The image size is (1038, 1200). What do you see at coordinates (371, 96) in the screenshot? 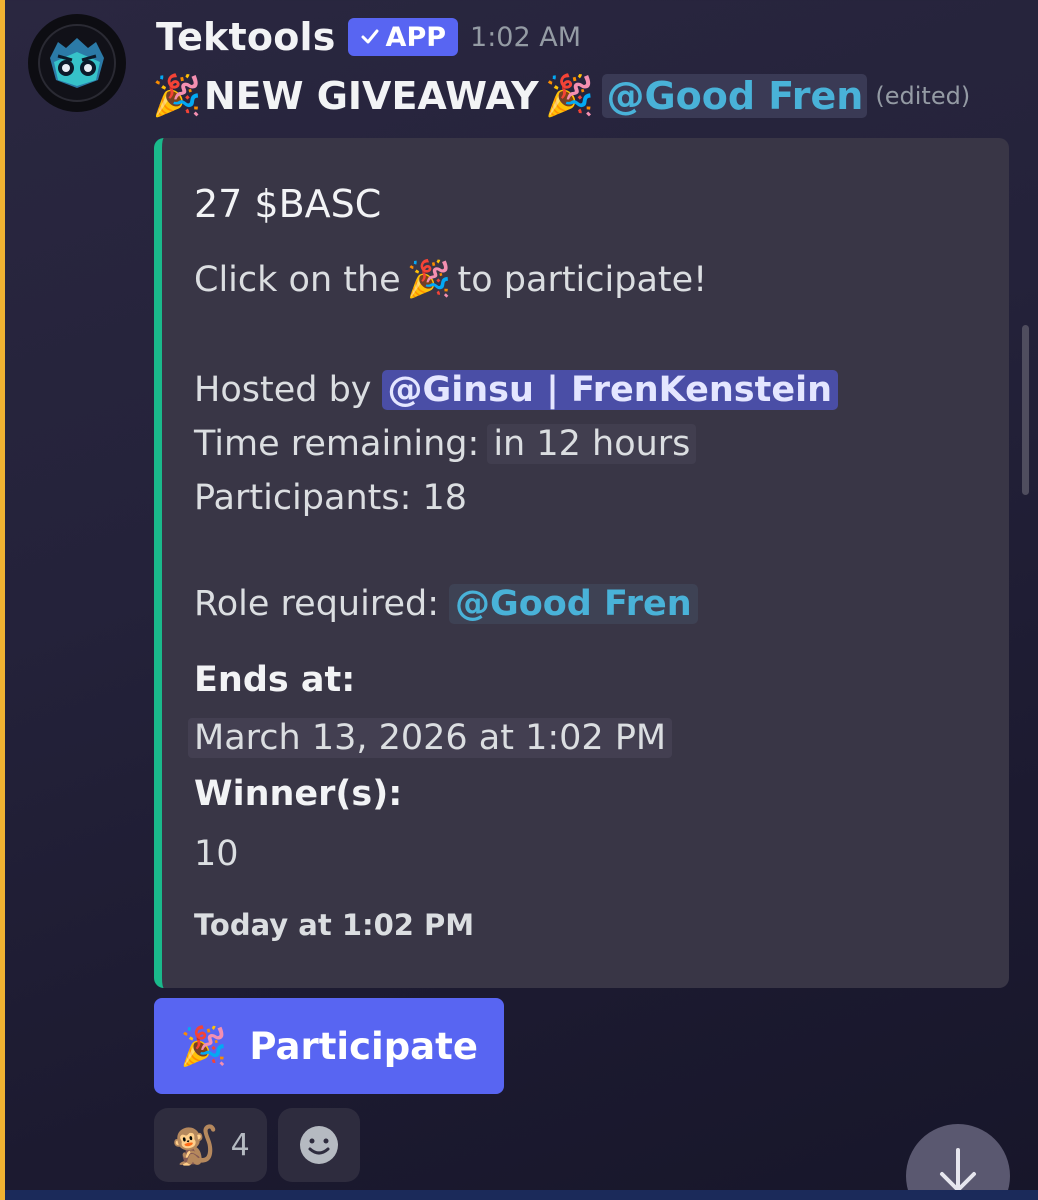
I see `giveaway-heading: NEW GIVEAWAY` at bounding box center [371, 96].